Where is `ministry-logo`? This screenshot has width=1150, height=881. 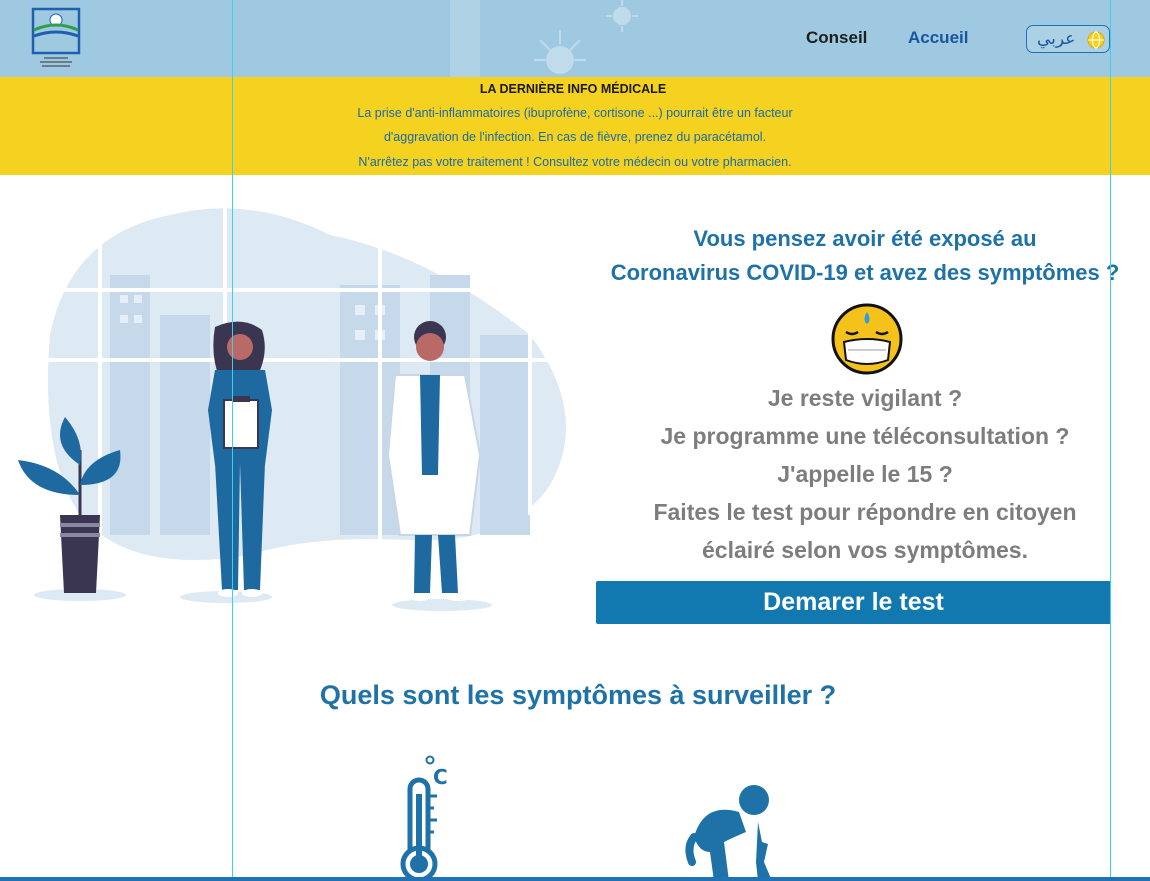
ministry-logo is located at coordinates (56, 37).